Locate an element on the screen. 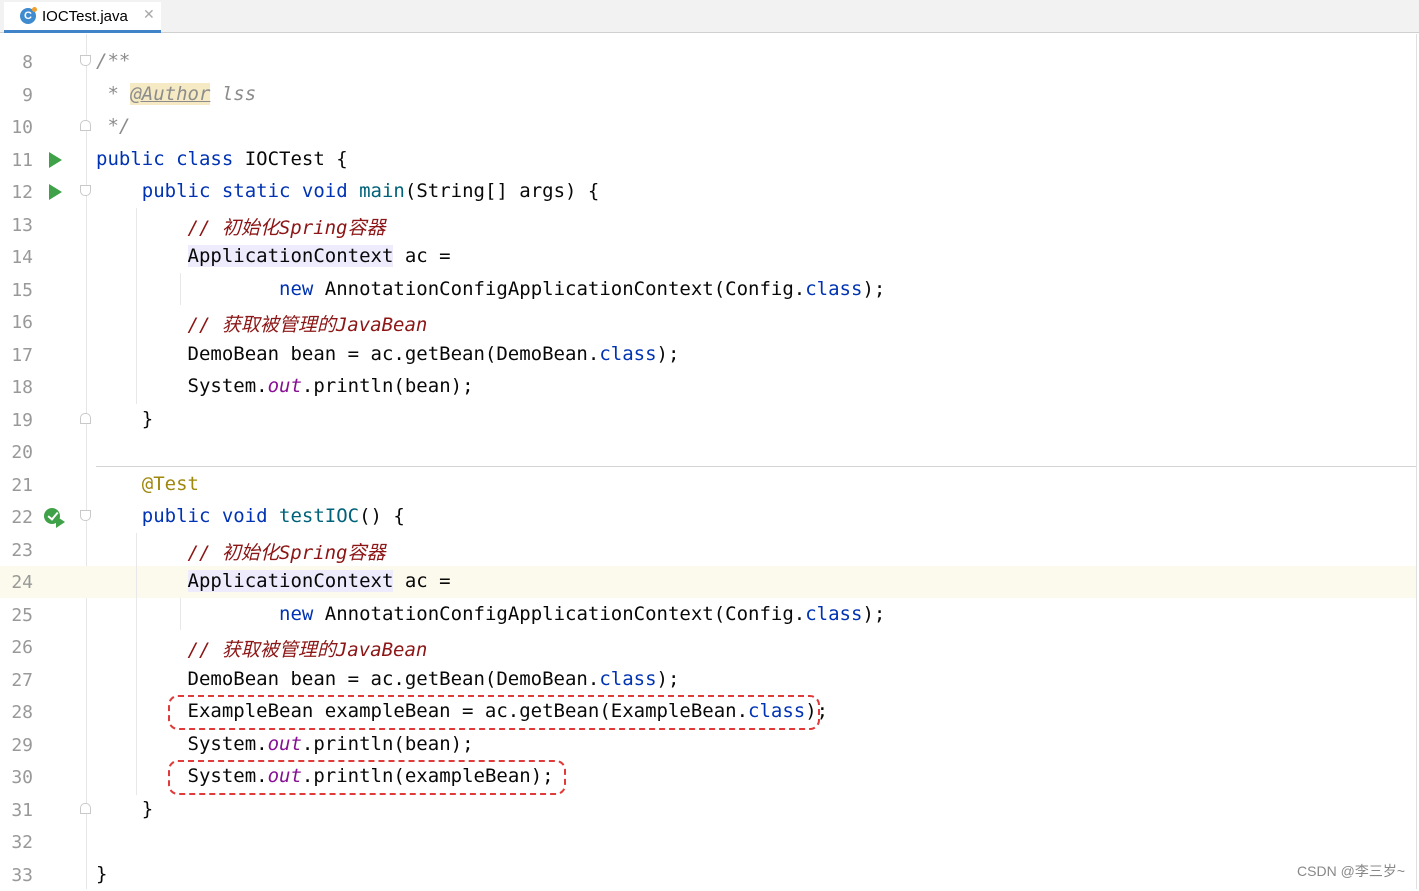  code-line: 8 /** is located at coordinates (708, 62).